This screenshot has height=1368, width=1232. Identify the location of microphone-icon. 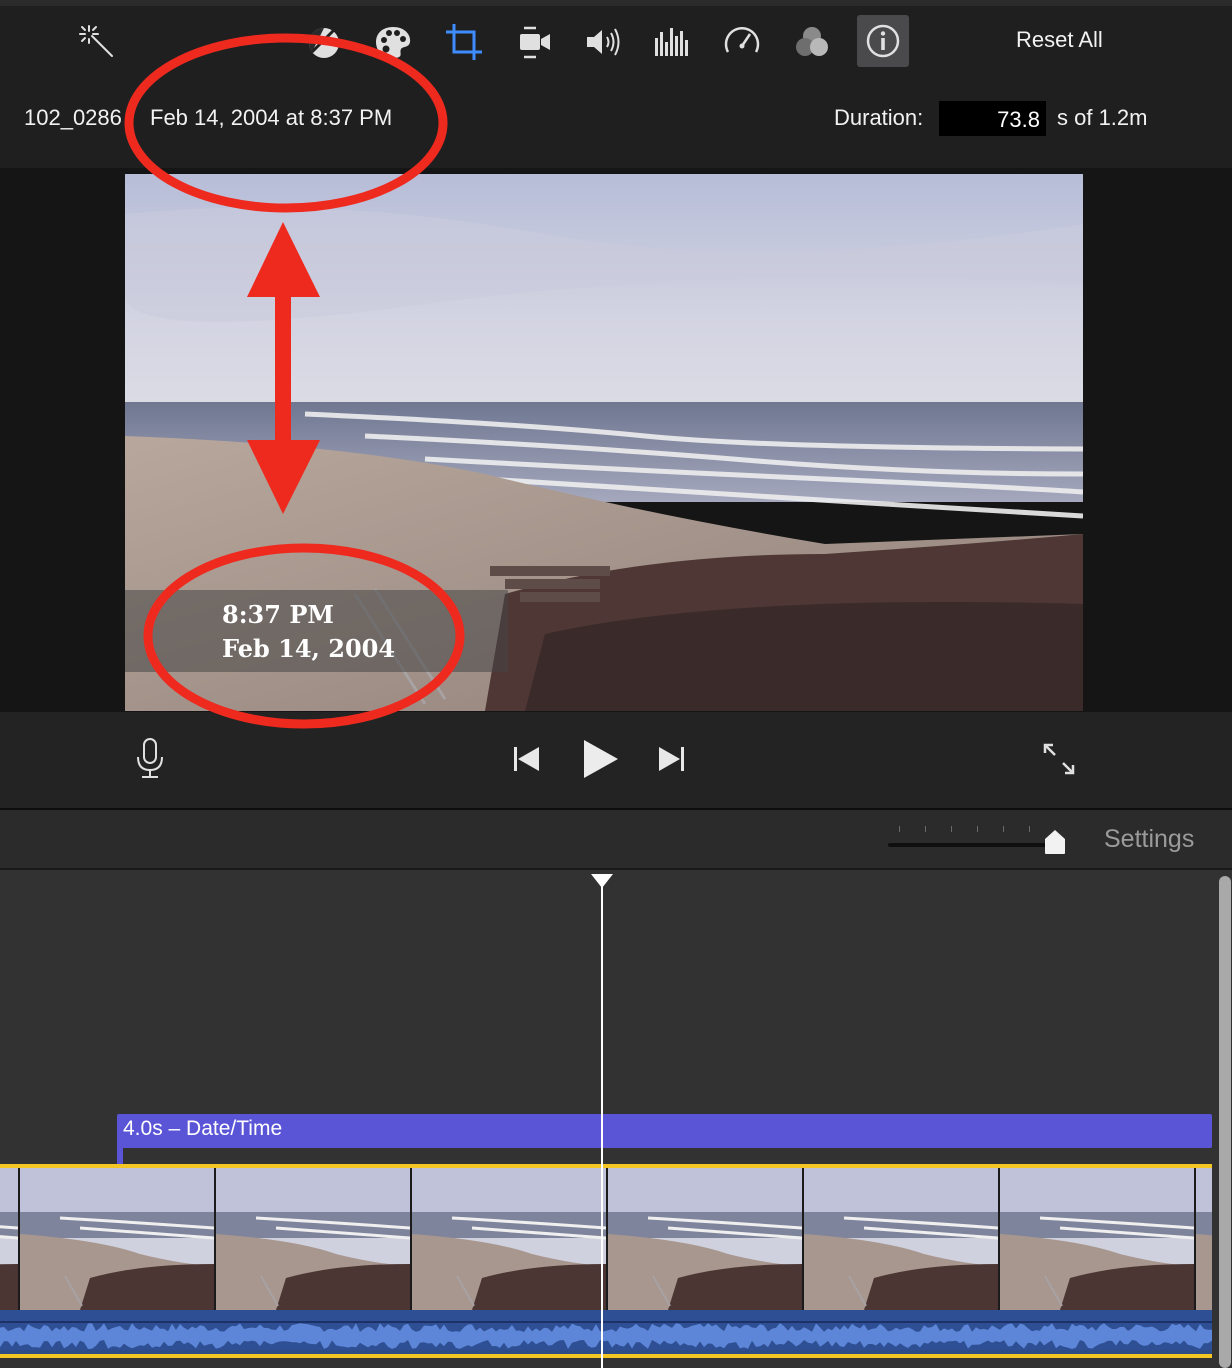
(150, 759).